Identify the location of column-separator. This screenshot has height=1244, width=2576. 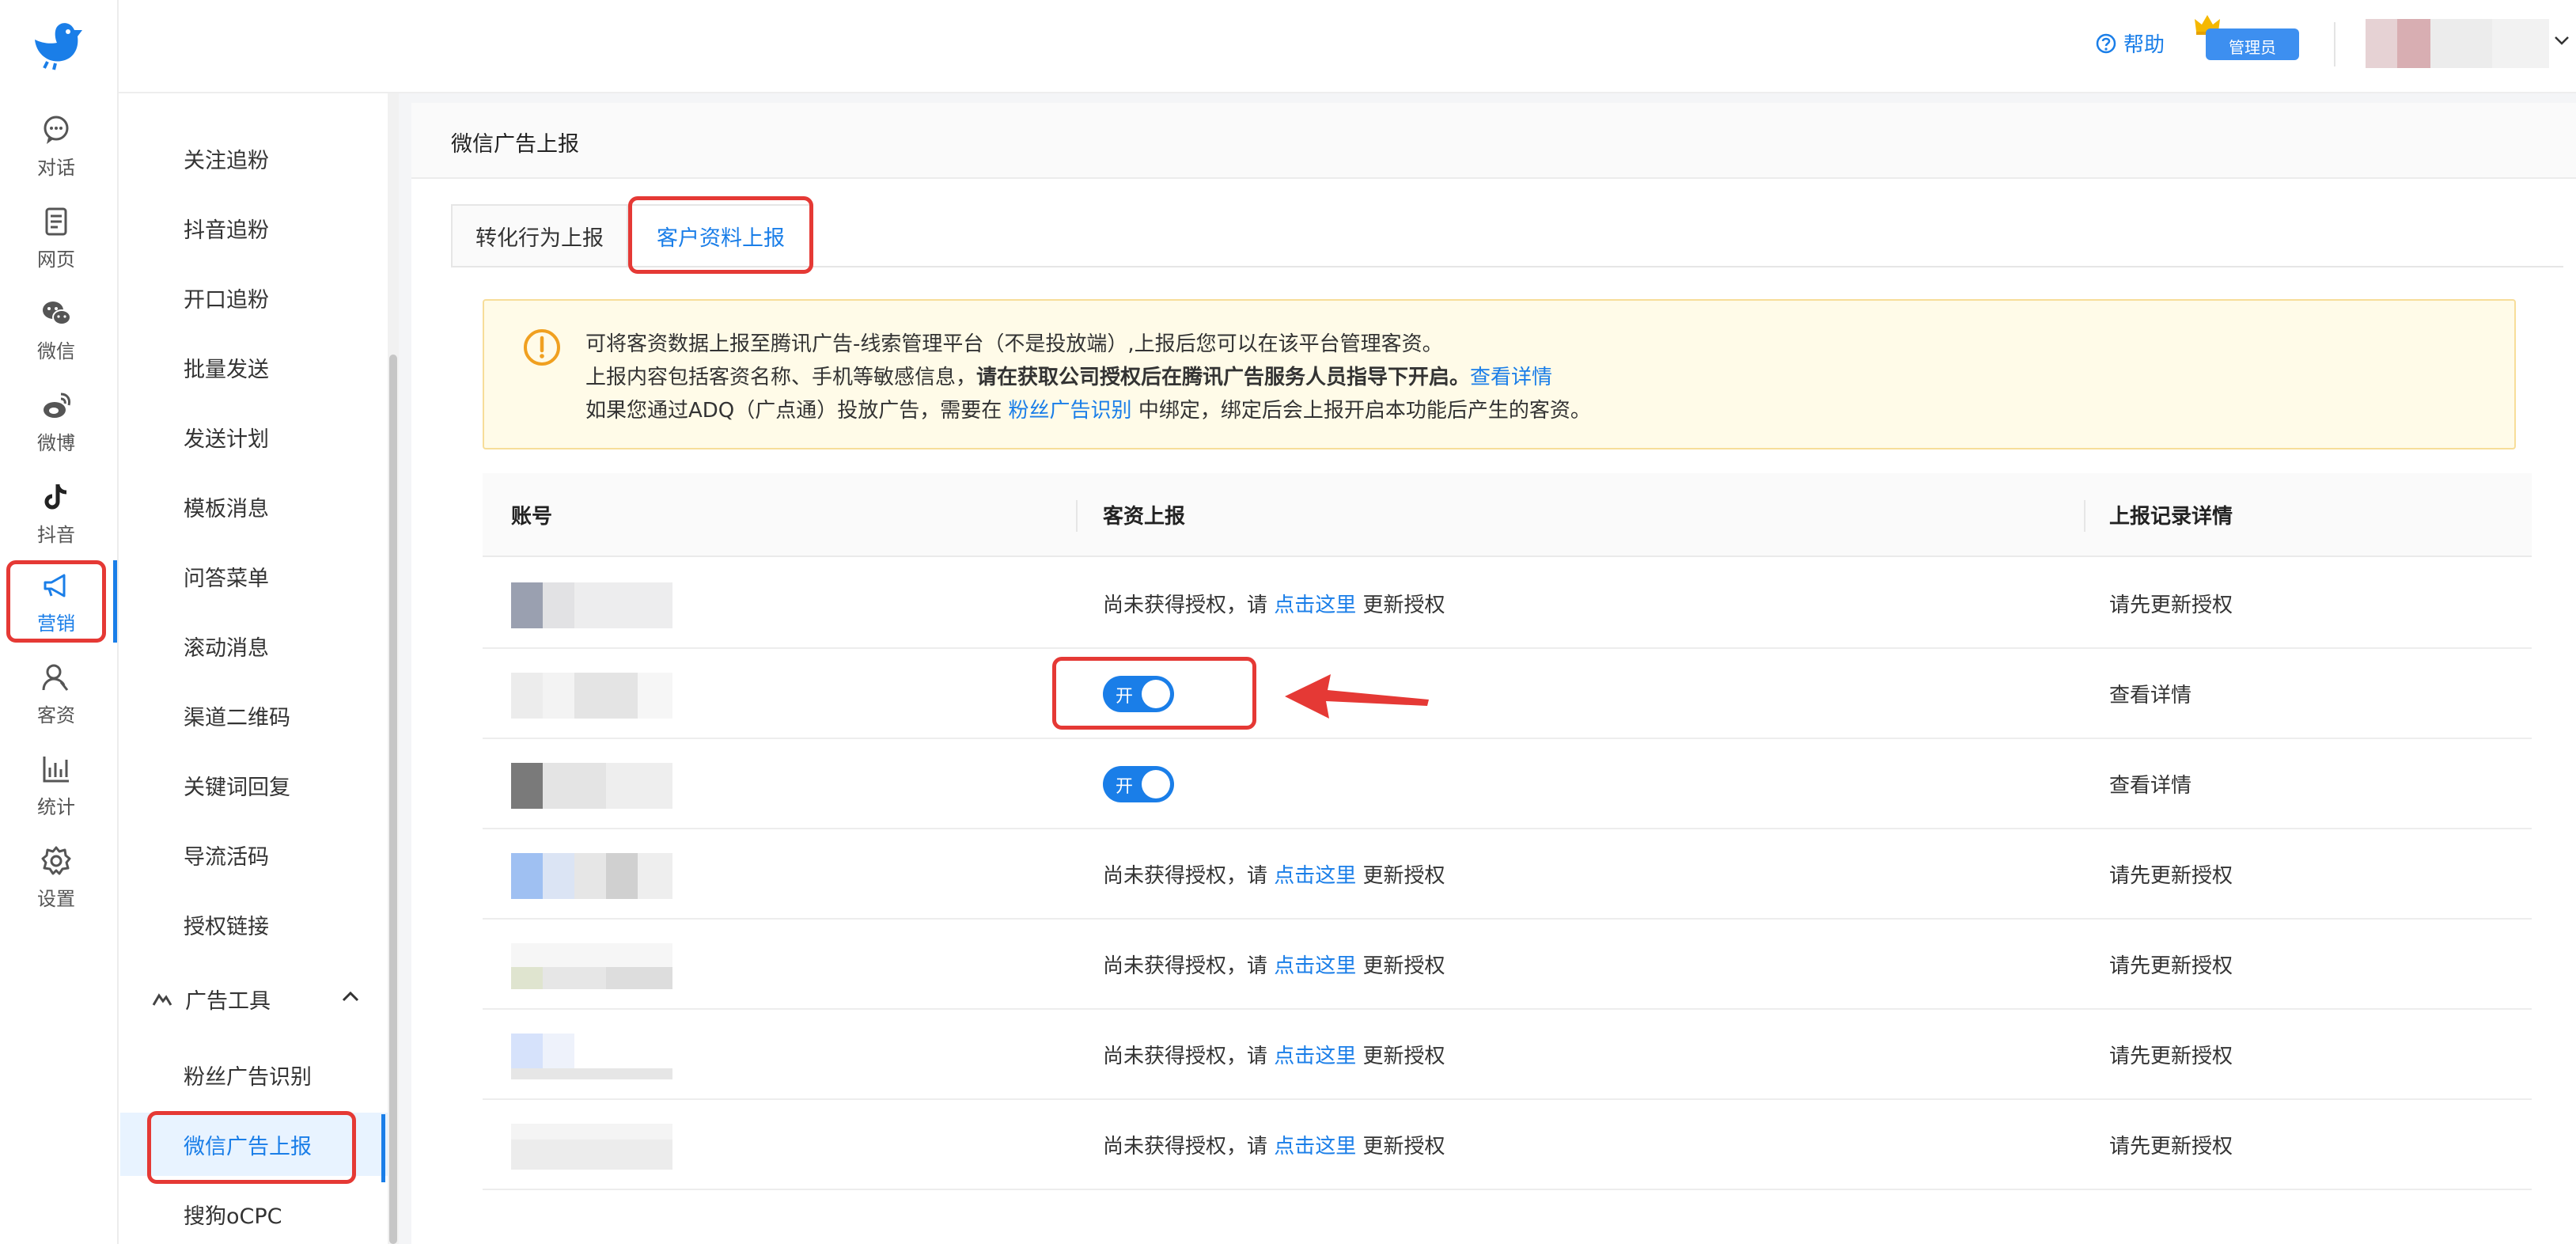
(2084, 516).